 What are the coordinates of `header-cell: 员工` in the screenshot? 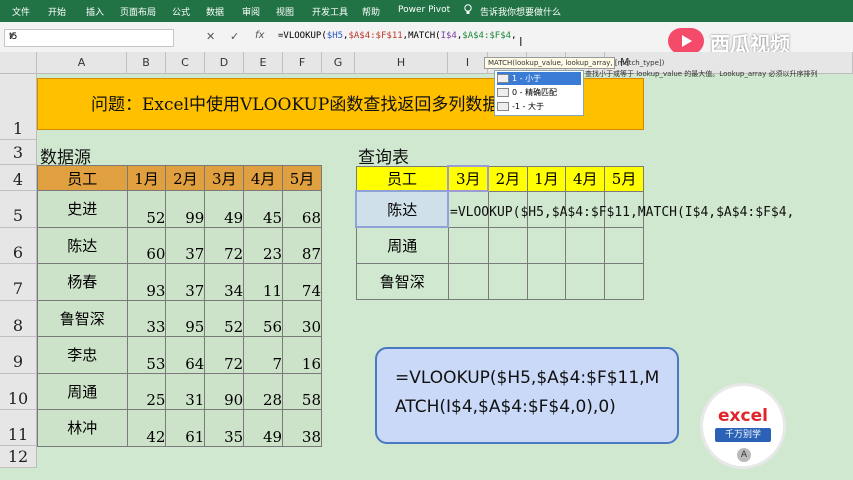 It's located at (82, 178).